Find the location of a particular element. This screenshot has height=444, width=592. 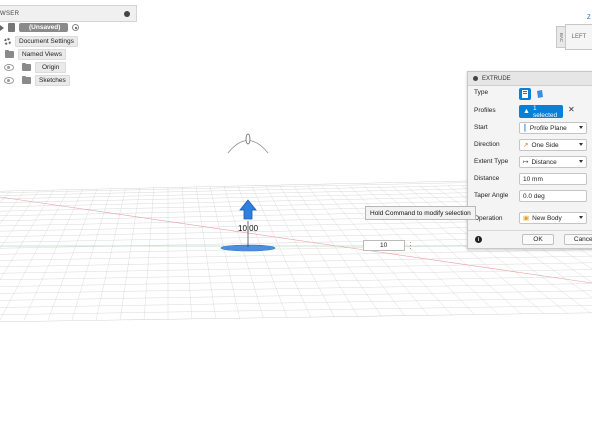

tree-item-label: Named Views is located at coordinates (42, 54).